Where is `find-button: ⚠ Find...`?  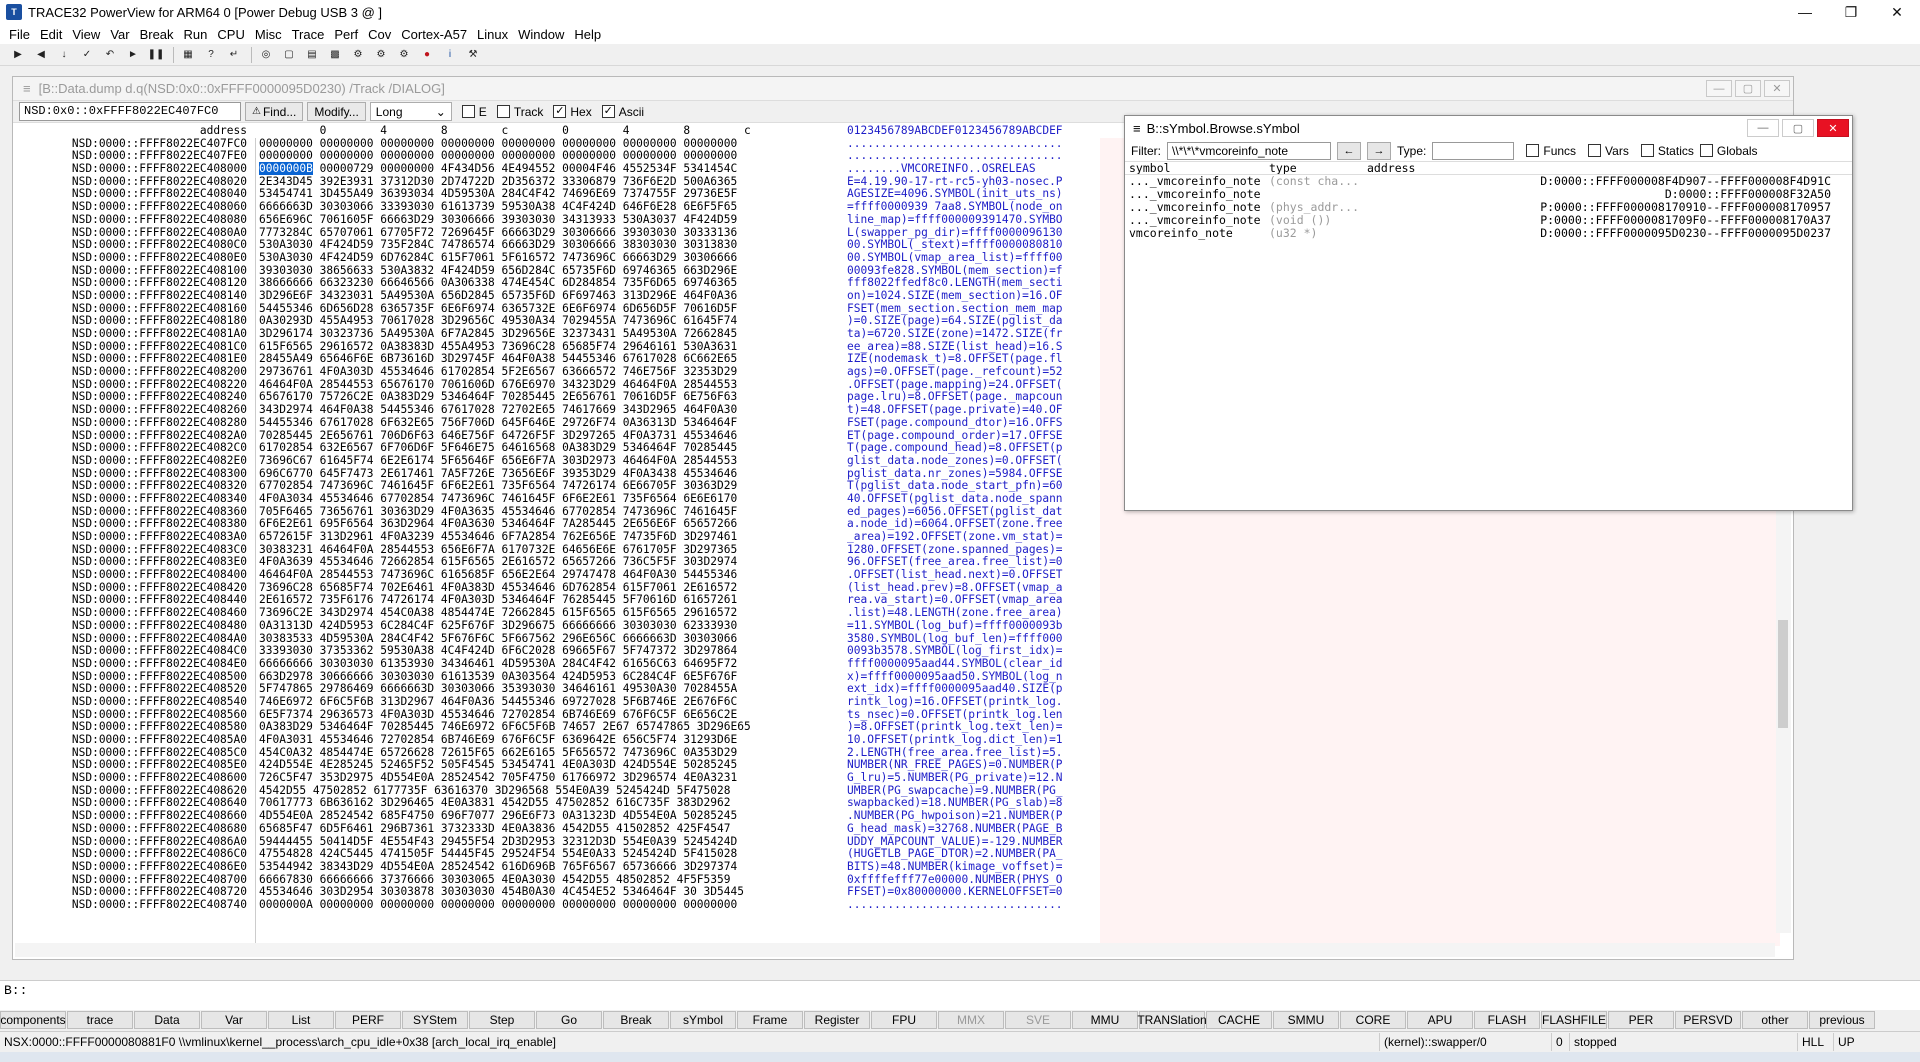 find-button: ⚠ Find... is located at coordinates (274, 111).